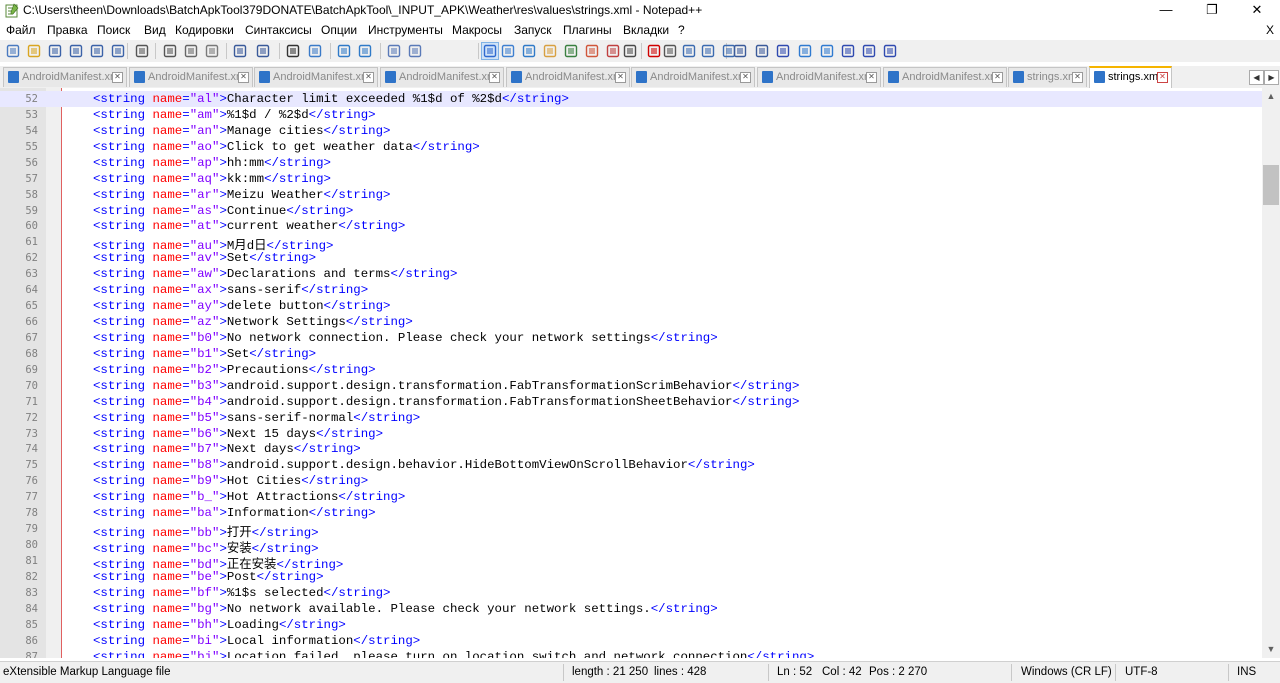  I want to click on monitoring-icon, so click(630, 51).